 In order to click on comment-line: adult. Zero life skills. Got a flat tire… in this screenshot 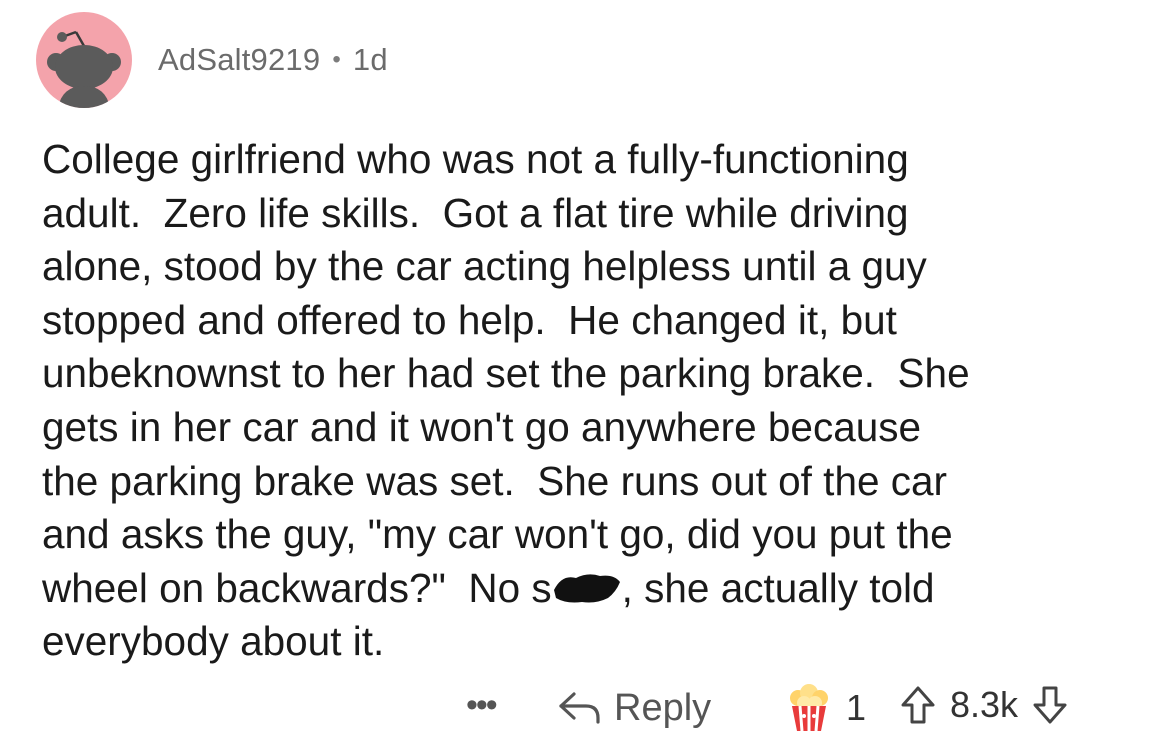, I will do `click(475, 212)`.